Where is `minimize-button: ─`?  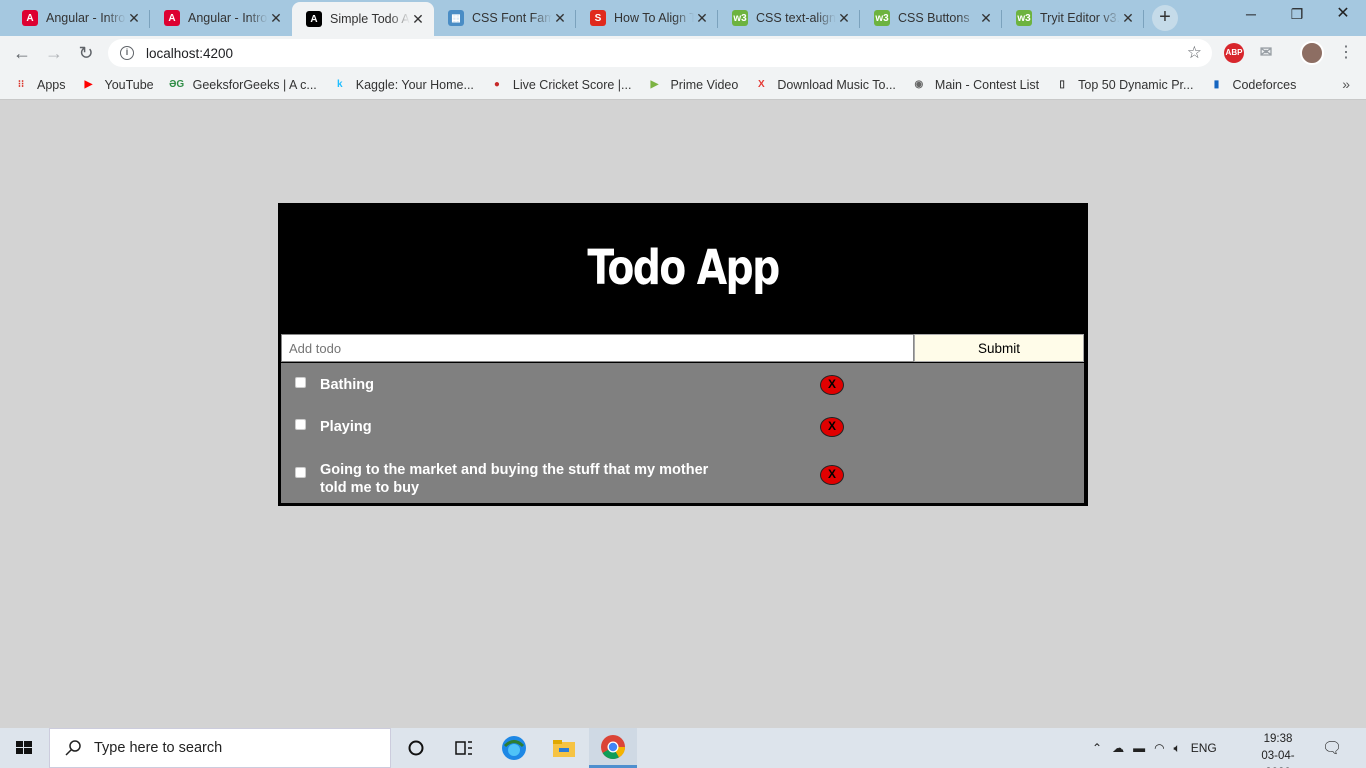
minimize-button: ─ is located at coordinates (1251, 15).